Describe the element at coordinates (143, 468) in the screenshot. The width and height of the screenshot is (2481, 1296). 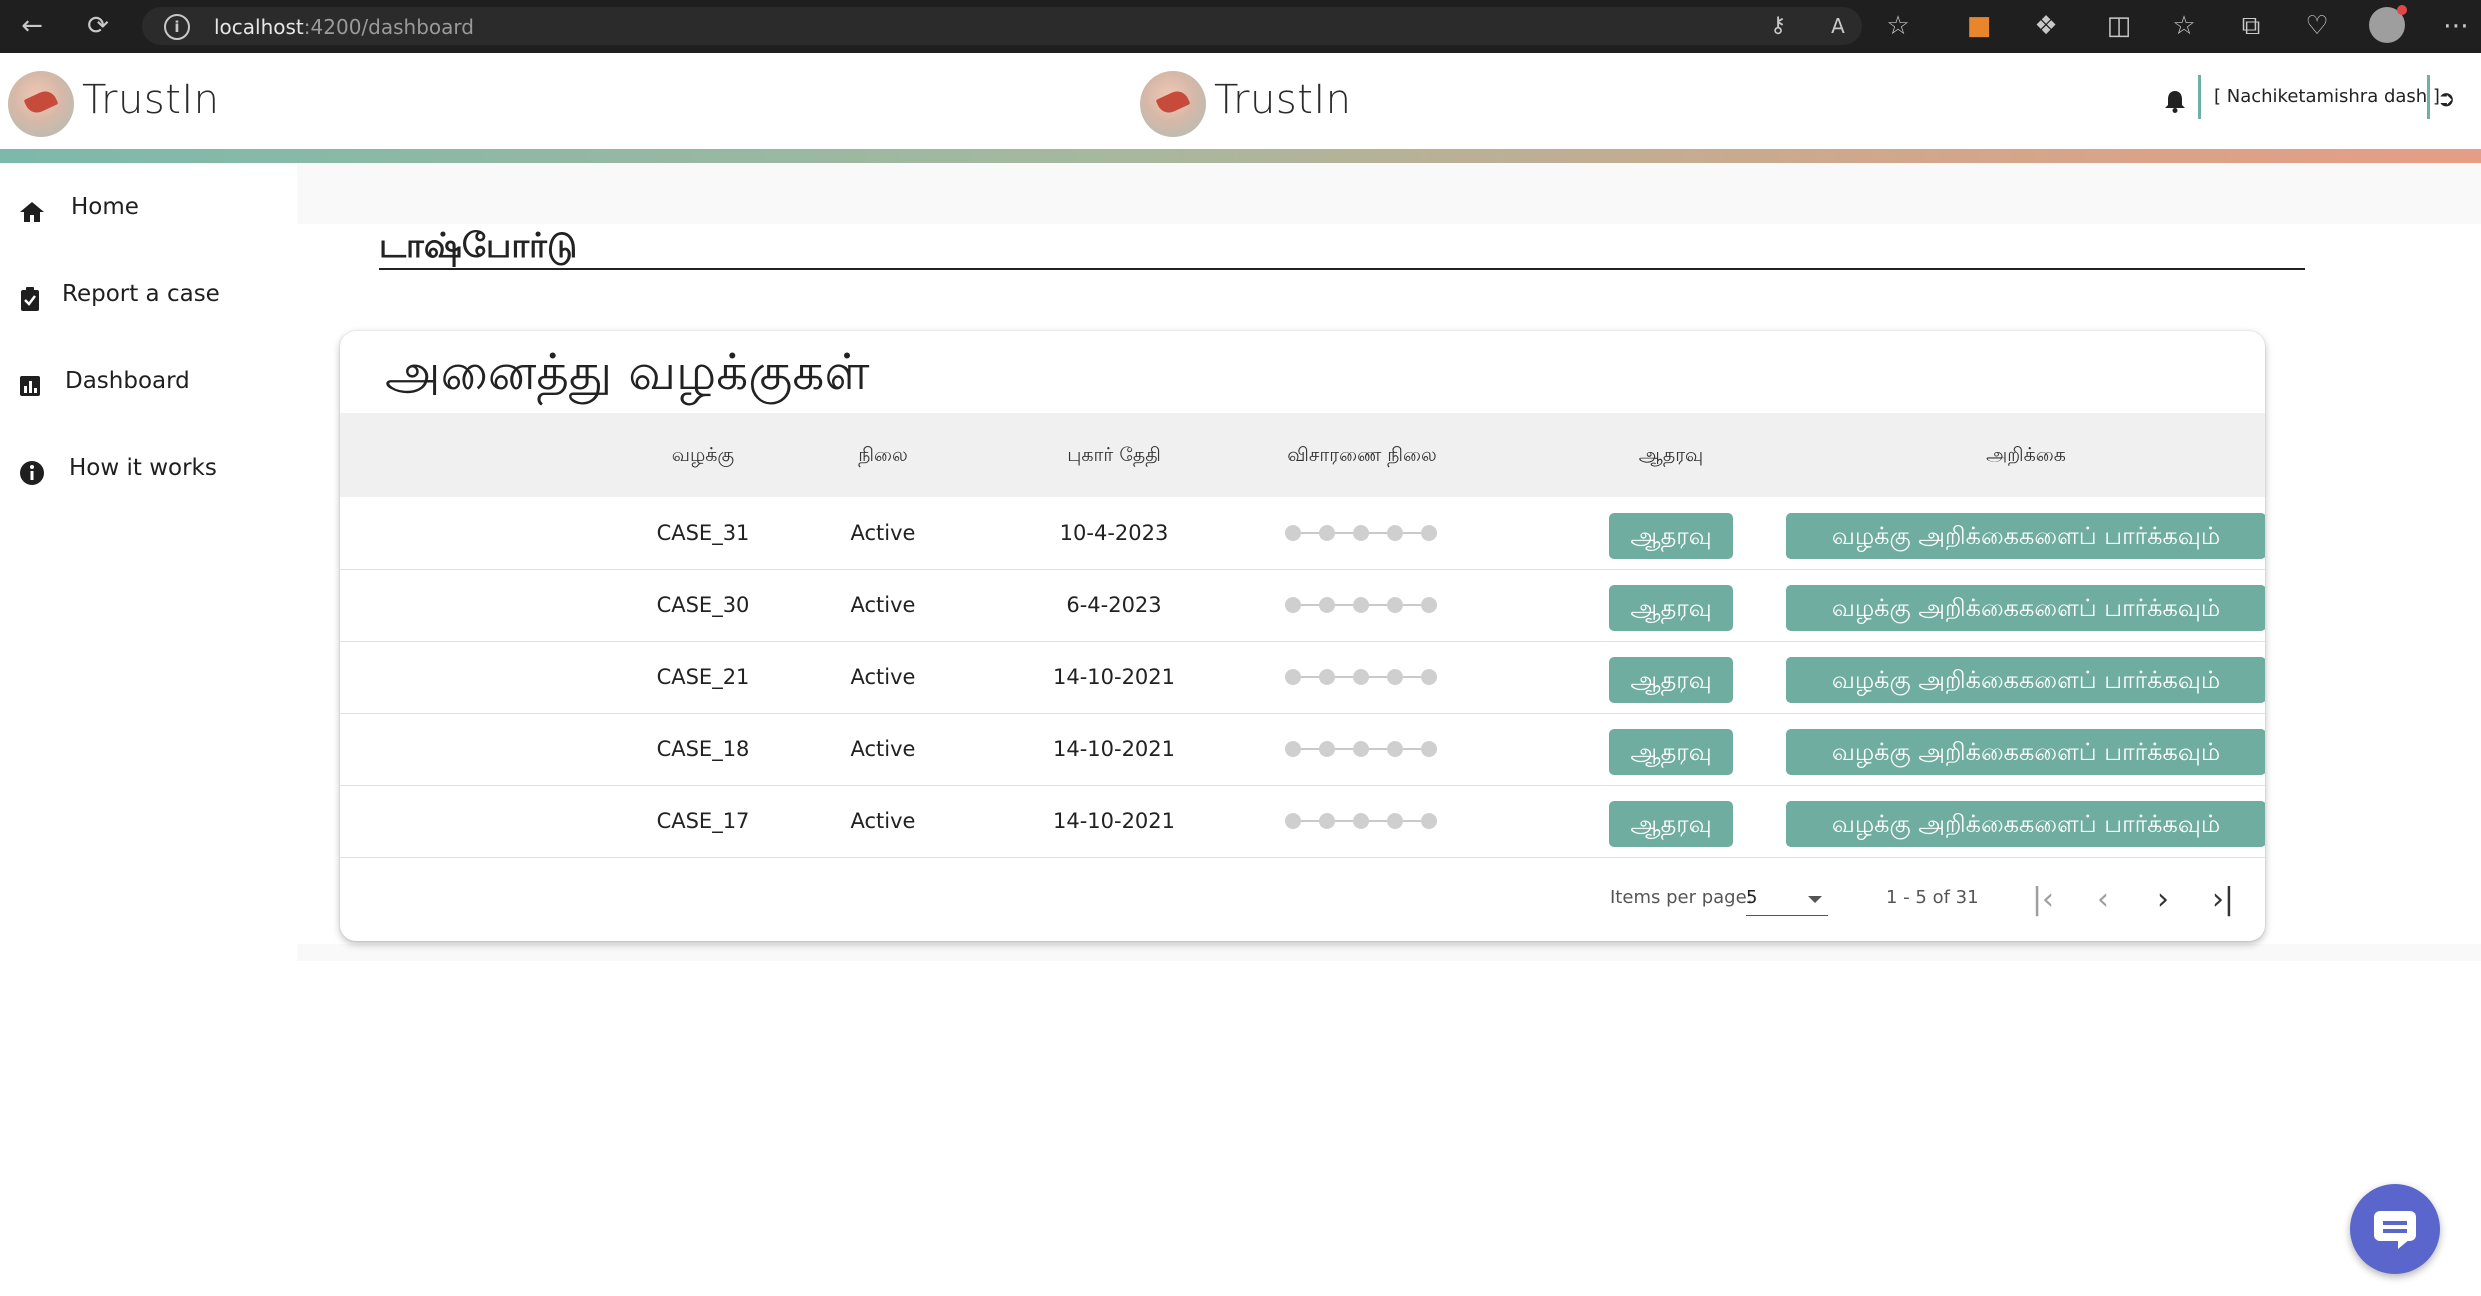
I see `sidebar-item-label: How it works` at that location.